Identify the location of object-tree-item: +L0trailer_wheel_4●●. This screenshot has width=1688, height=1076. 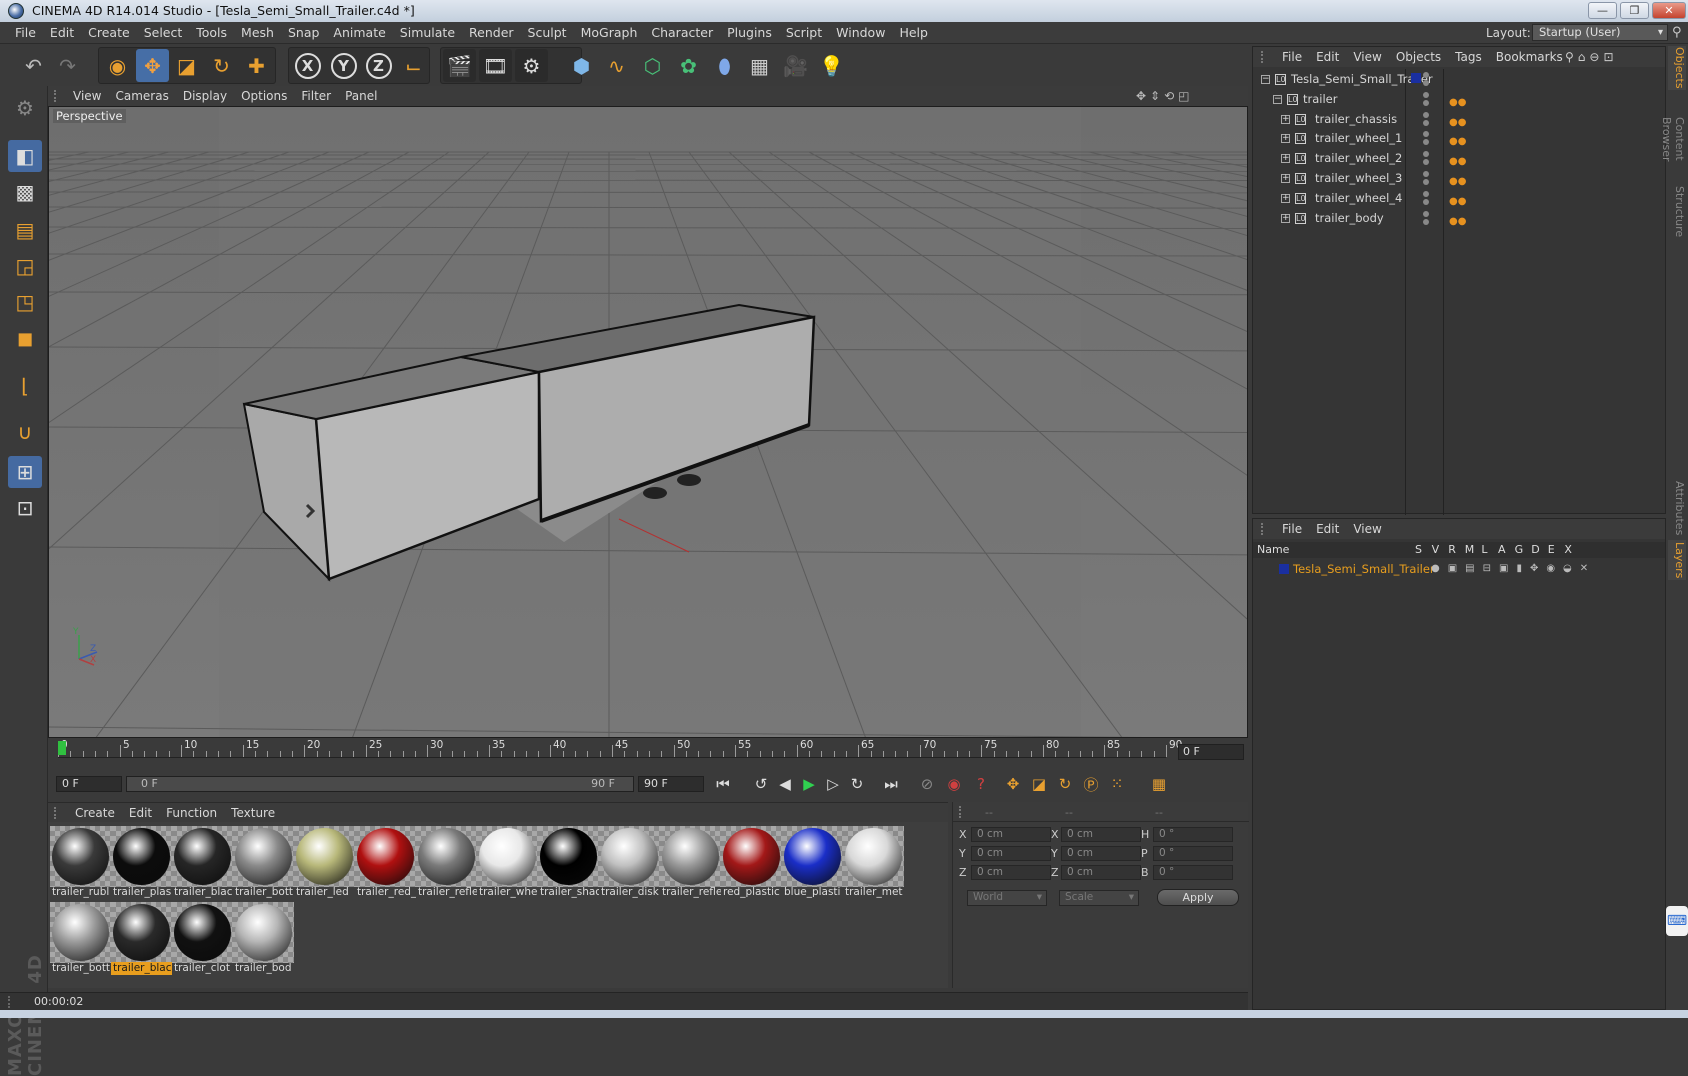
(1459, 198).